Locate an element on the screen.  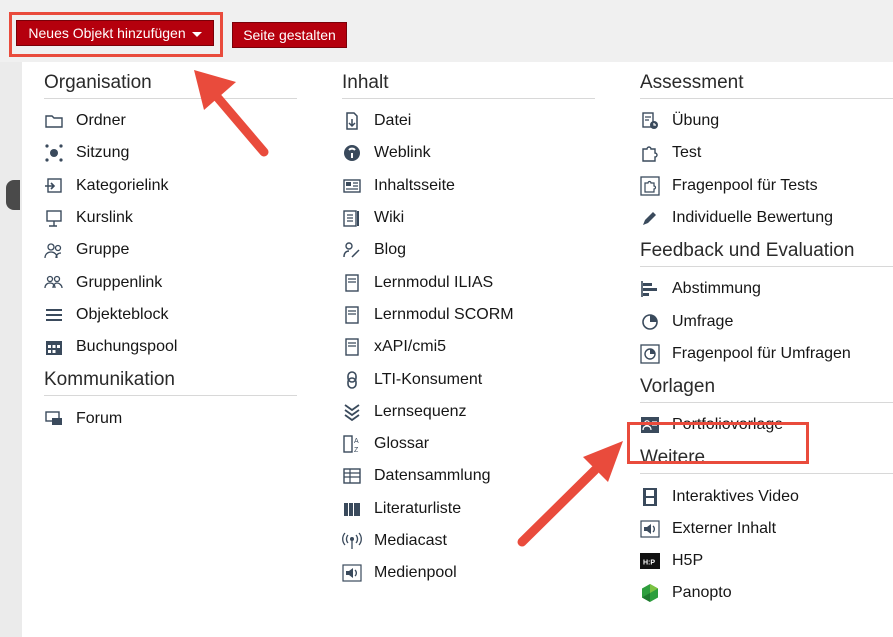
menu-item-mediacast: Mediacast is located at coordinates (468, 541).